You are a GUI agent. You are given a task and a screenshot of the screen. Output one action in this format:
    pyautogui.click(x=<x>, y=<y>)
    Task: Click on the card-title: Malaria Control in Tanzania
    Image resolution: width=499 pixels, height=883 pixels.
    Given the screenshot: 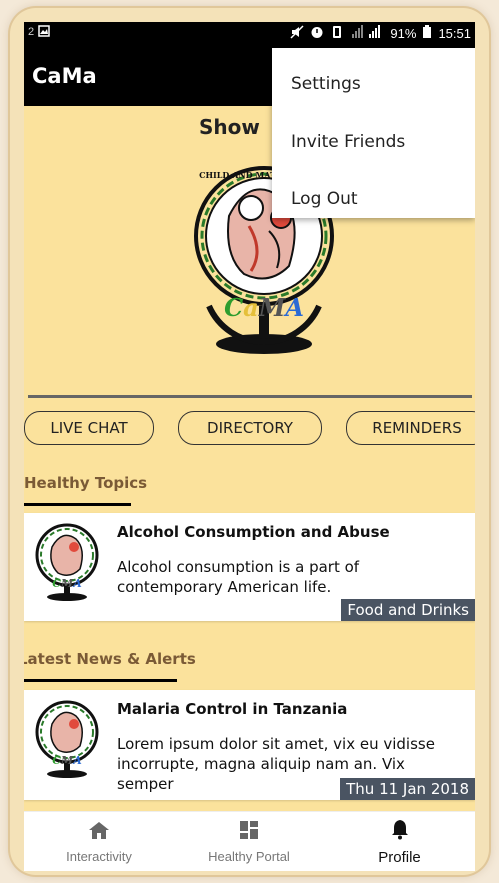 What is the action you would take?
    pyautogui.click(x=232, y=709)
    